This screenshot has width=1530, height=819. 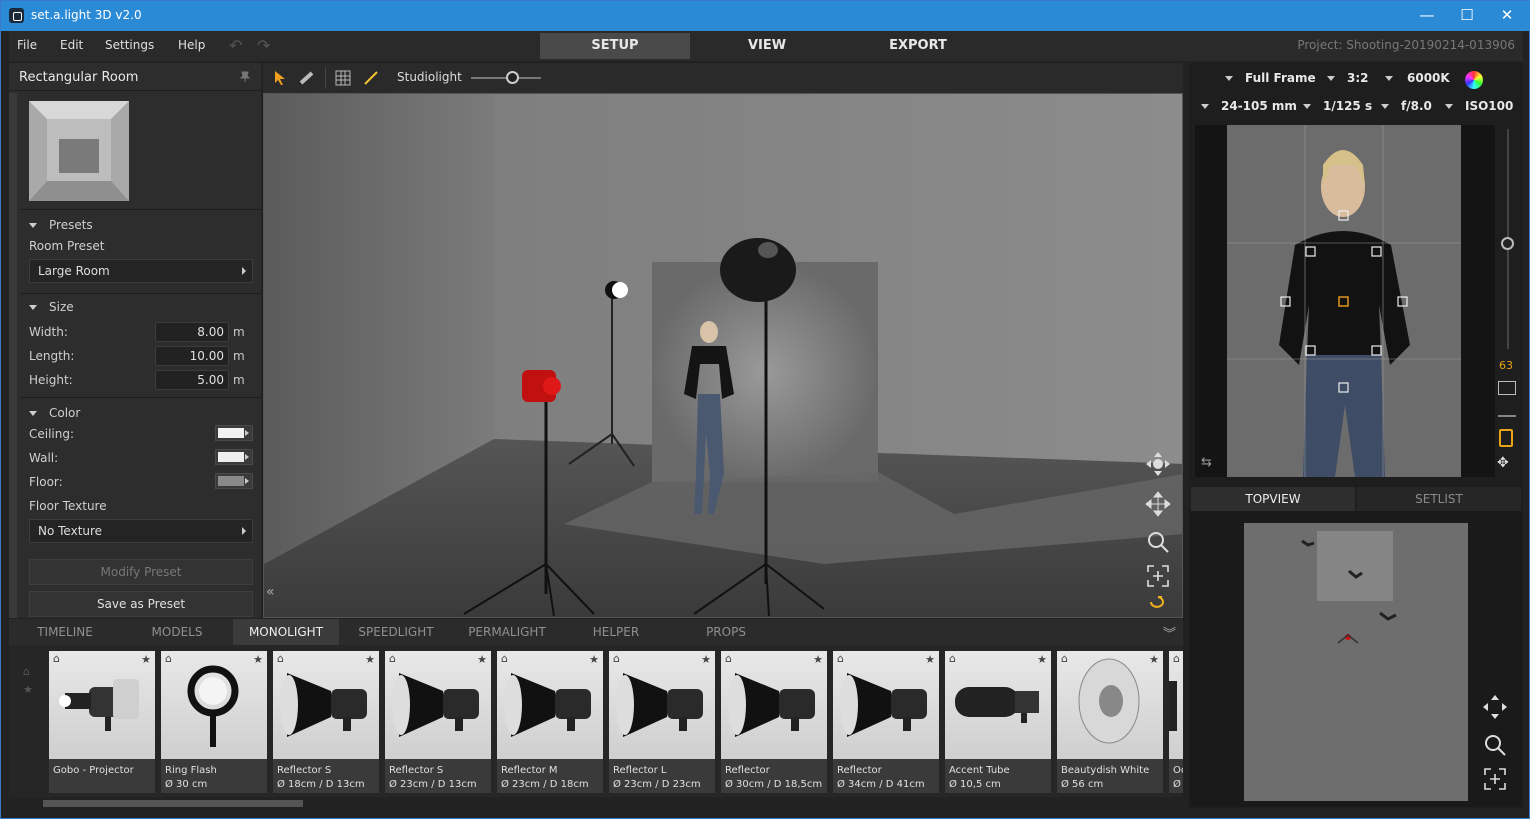 What do you see at coordinates (1439, 499) in the screenshot?
I see `tab-setlist: SETLIST` at bounding box center [1439, 499].